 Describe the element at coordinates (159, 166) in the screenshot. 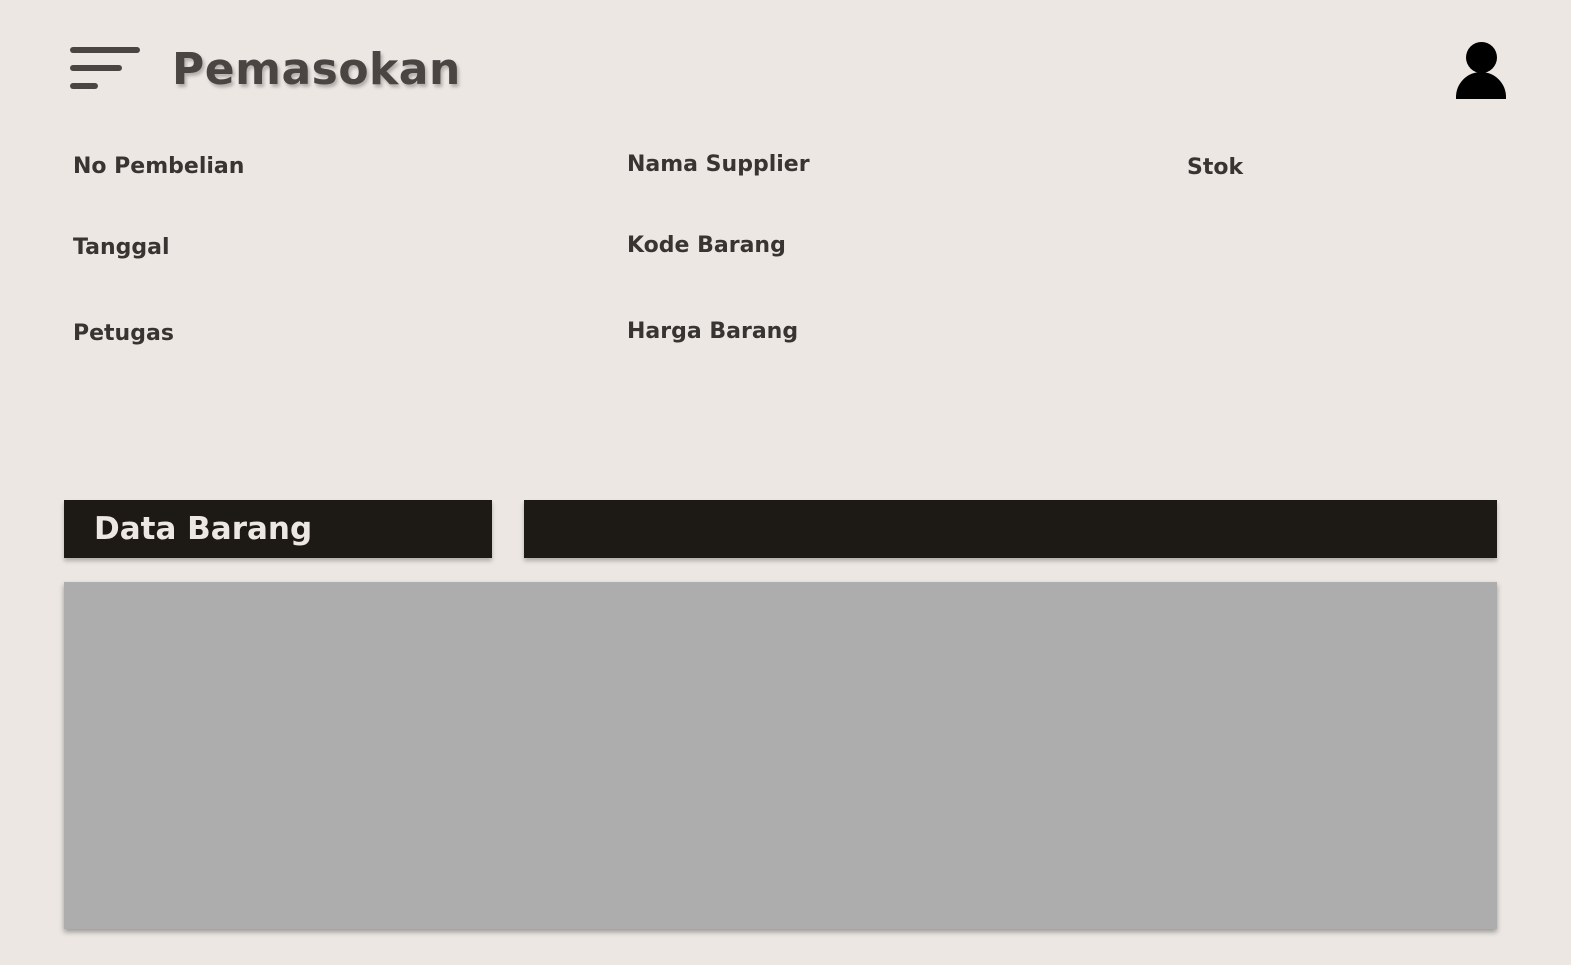

I see `no-pembelian-label: No Pembelian` at that location.